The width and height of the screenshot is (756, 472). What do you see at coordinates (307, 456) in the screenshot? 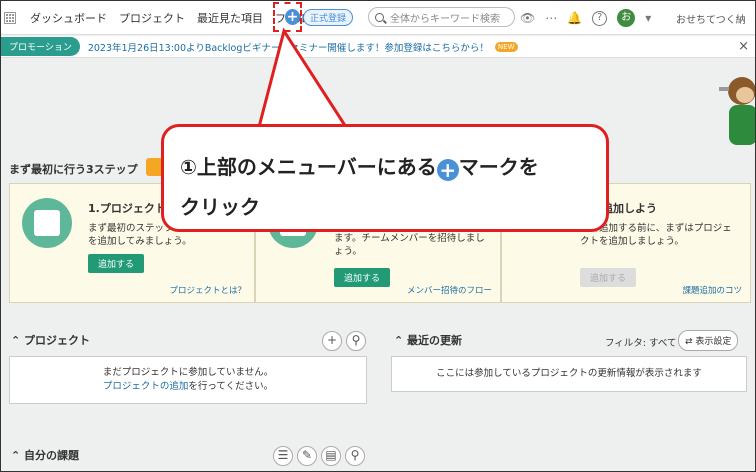
I see `edit-icon: ✎` at bounding box center [307, 456].